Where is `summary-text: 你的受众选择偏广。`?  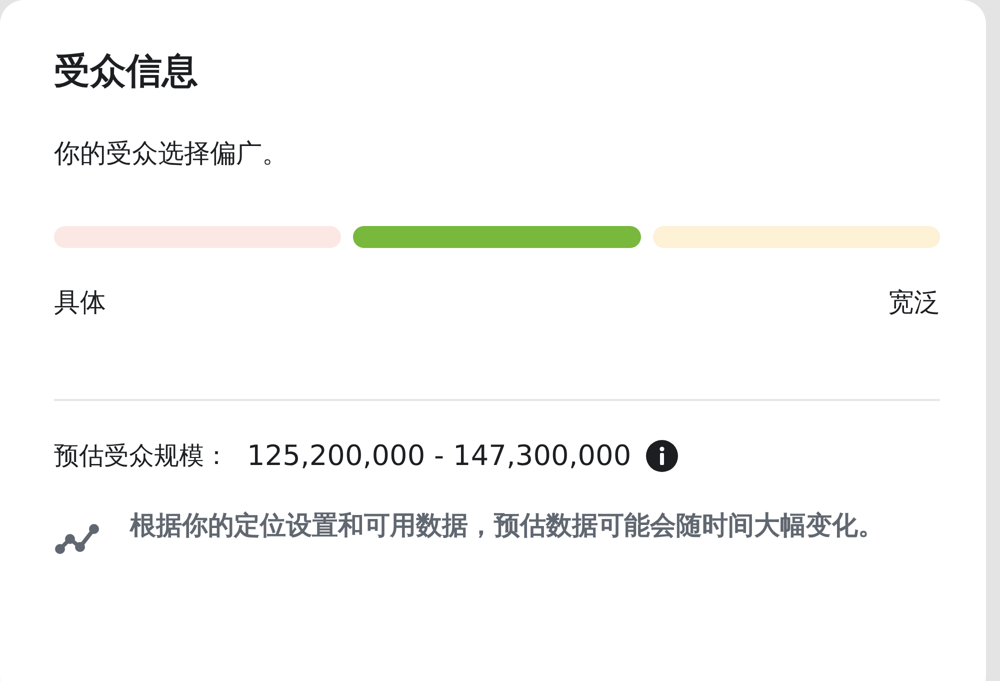 summary-text: 你的受众选择偏广。 is located at coordinates (171, 154).